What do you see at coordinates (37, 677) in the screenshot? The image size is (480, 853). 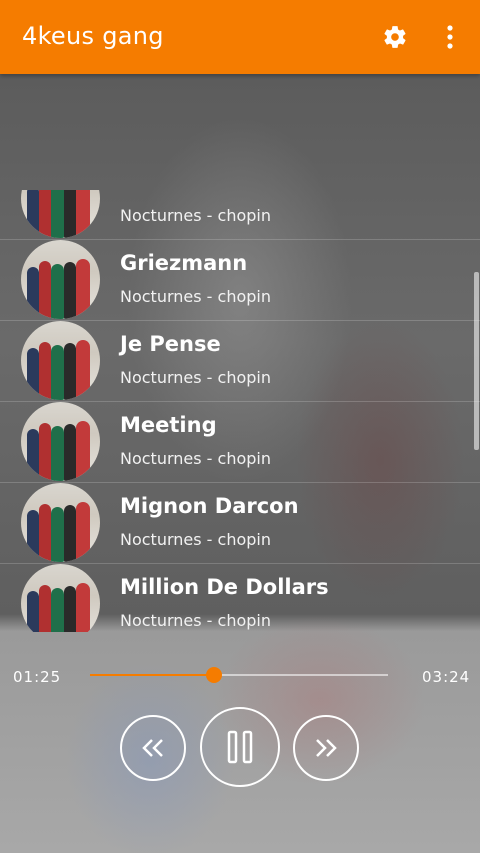 I see `elapsed-time: 01:25` at bounding box center [37, 677].